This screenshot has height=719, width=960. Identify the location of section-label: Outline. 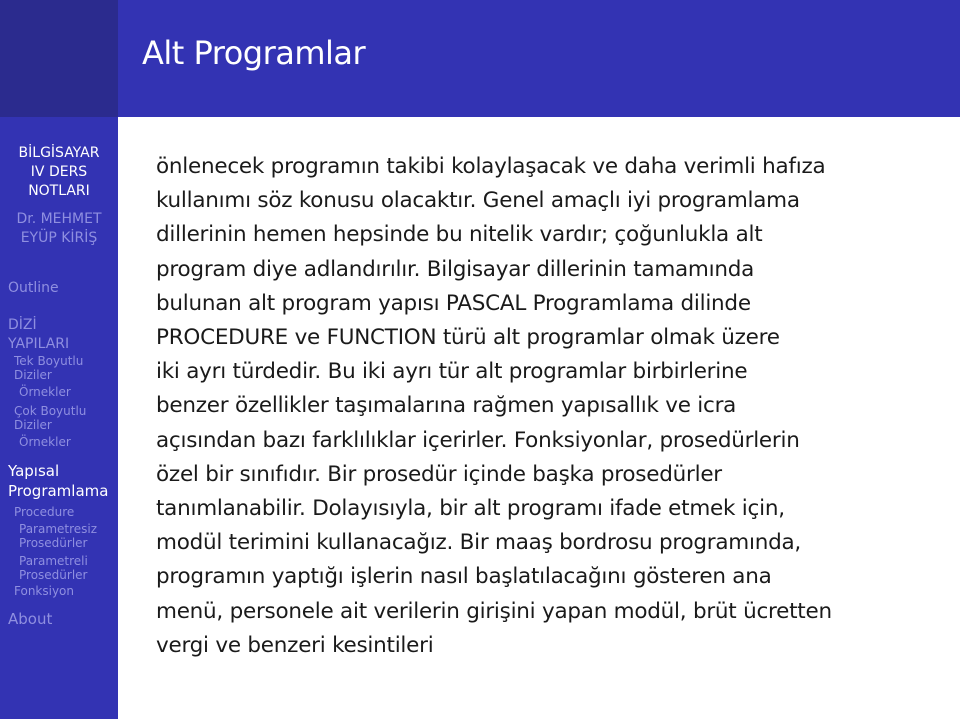
(33, 288).